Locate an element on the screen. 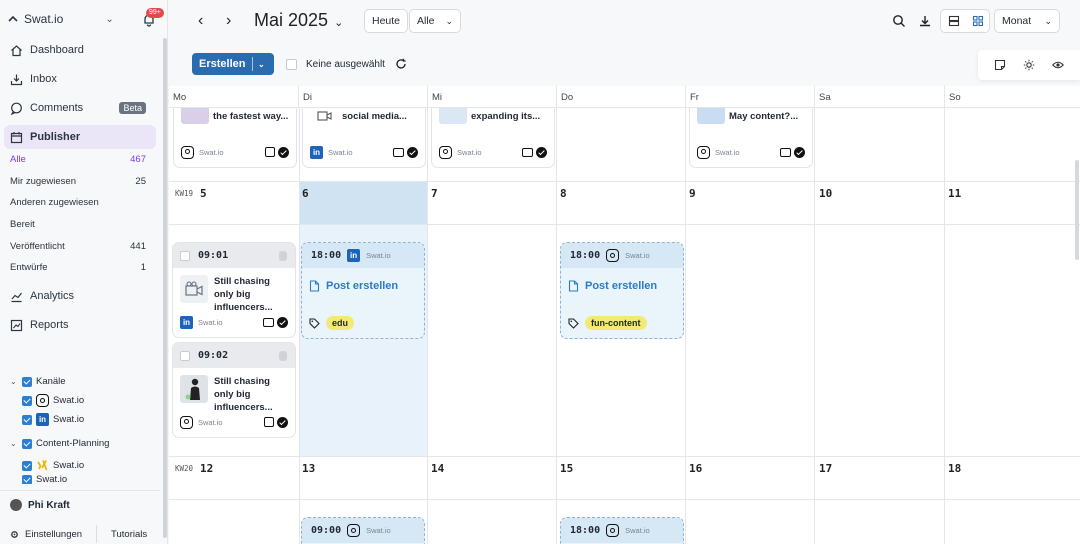  nav-comments: Comments Beta is located at coordinates (80, 108).